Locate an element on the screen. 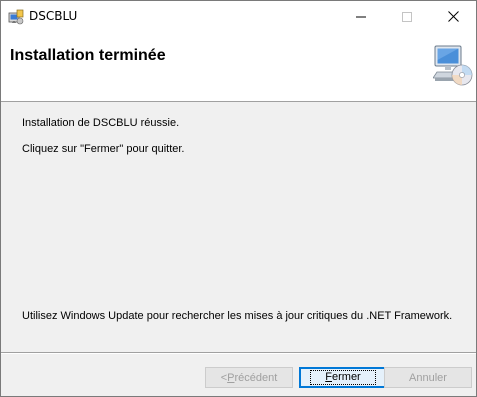 Image resolution: width=477 pixels, height=397 pixels. previous-accelerator: P is located at coordinates (231, 377).